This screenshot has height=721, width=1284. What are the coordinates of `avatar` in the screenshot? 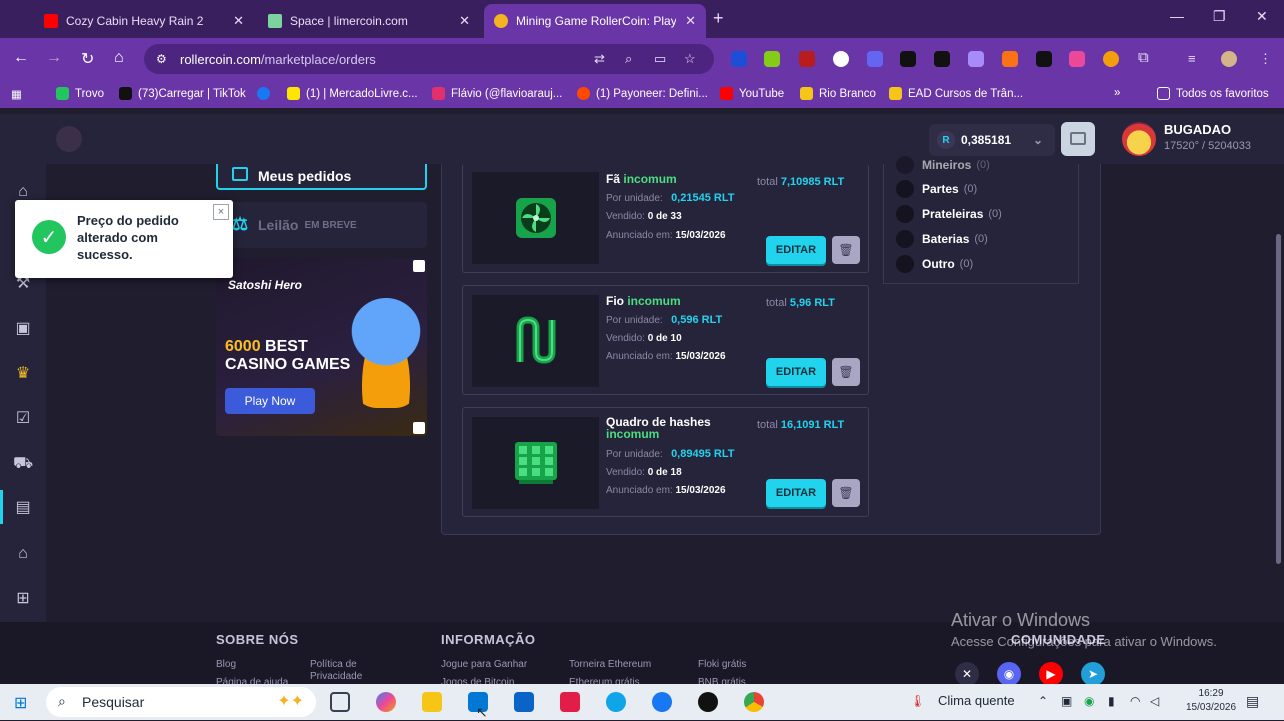 It's located at (1139, 139).